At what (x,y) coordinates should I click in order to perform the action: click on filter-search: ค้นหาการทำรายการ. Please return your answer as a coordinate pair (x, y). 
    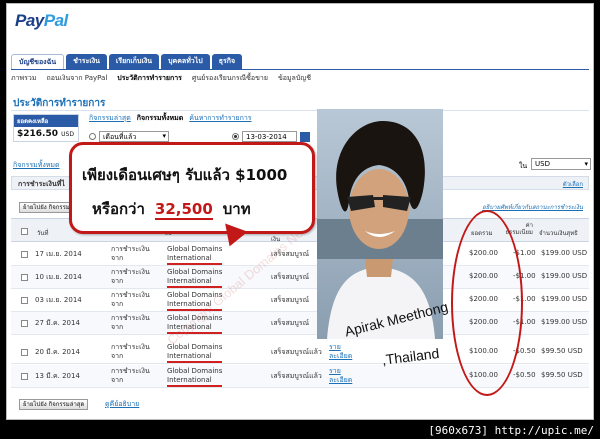
    Looking at the image, I should click on (220, 118).